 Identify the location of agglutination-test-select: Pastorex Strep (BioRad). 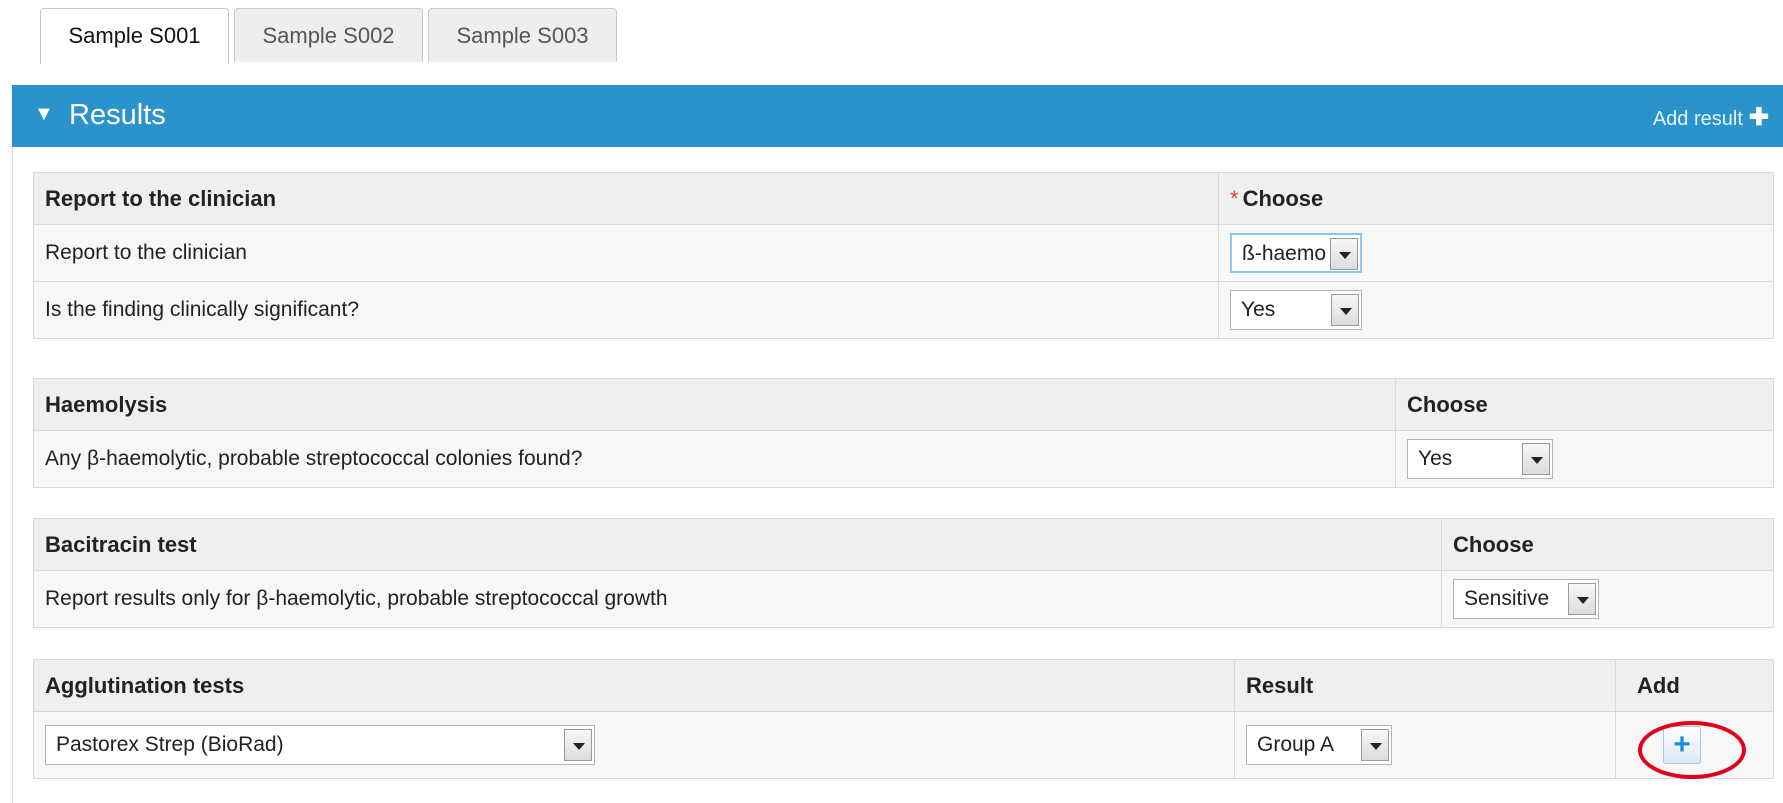
(320, 745).